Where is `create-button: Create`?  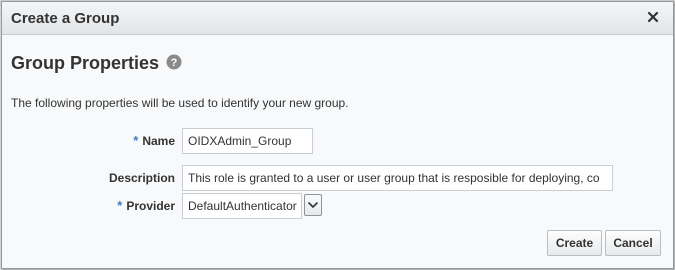 create-button: Create is located at coordinates (574, 243).